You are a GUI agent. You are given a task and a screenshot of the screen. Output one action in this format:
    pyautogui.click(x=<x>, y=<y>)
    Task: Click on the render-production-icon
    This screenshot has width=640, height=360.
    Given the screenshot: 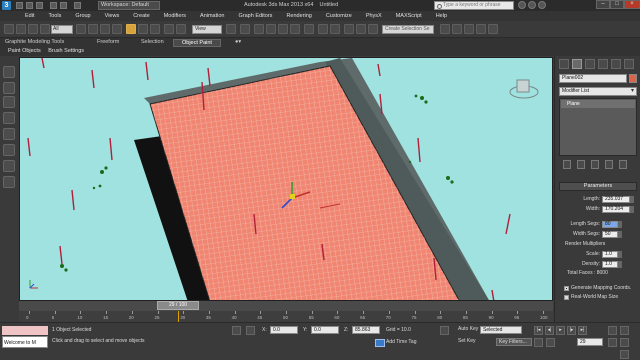 What is the action you would take?
    pyautogui.click(x=493, y=29)
    